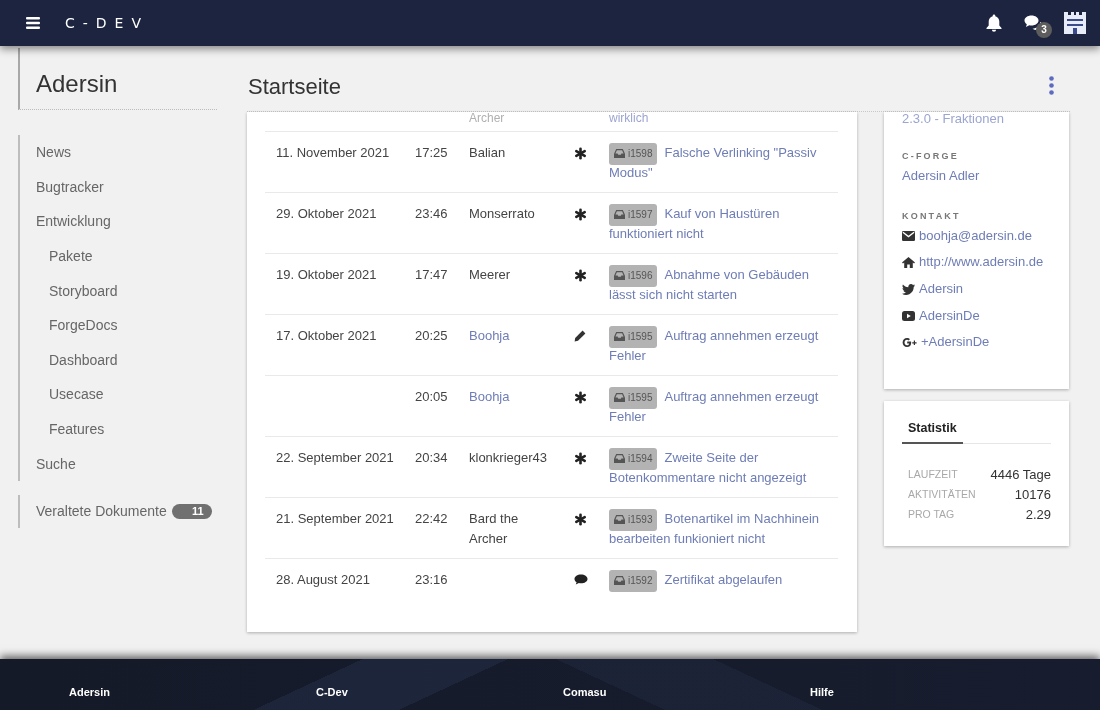 The height and width of the screenshot is (710, 1100). Describe the element at coordinates (326, 213) in the screenshot. I see `date-text: 29. Oktober 2021` at that location.